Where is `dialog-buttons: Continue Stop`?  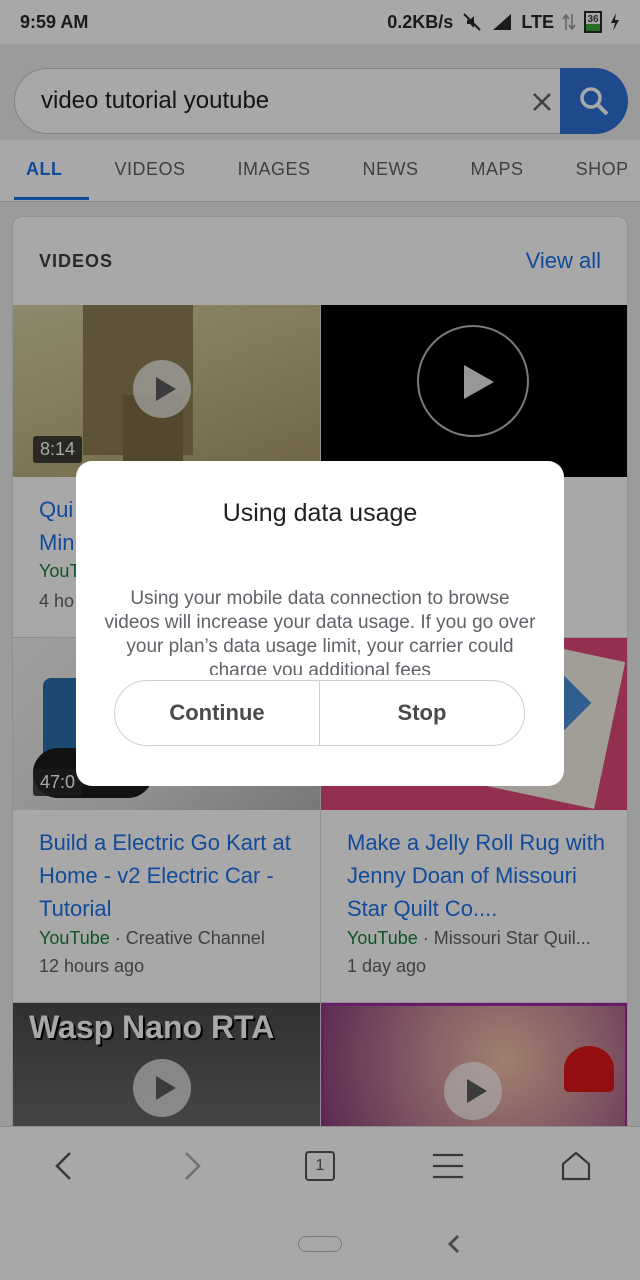 dialog-buttons: Continue Stop is located at coordinates (319, 713).